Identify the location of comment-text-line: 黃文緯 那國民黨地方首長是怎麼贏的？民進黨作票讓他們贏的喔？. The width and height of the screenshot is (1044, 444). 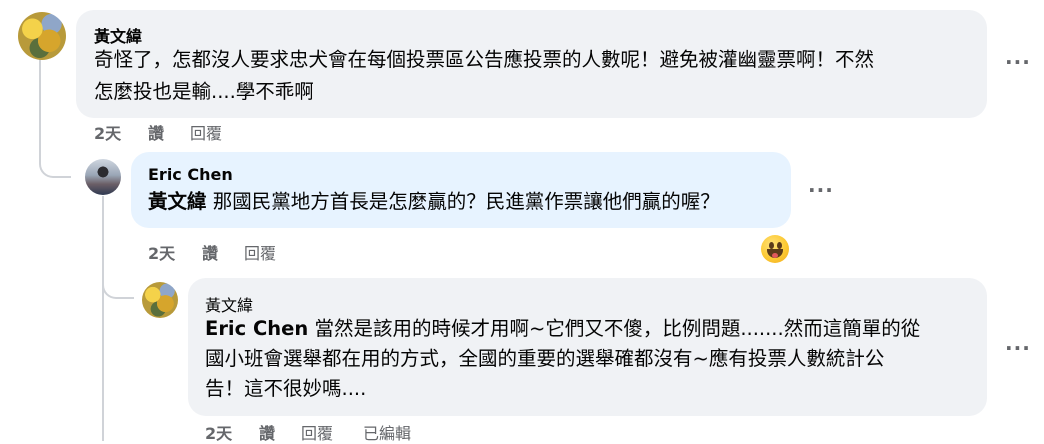
(434, 202).